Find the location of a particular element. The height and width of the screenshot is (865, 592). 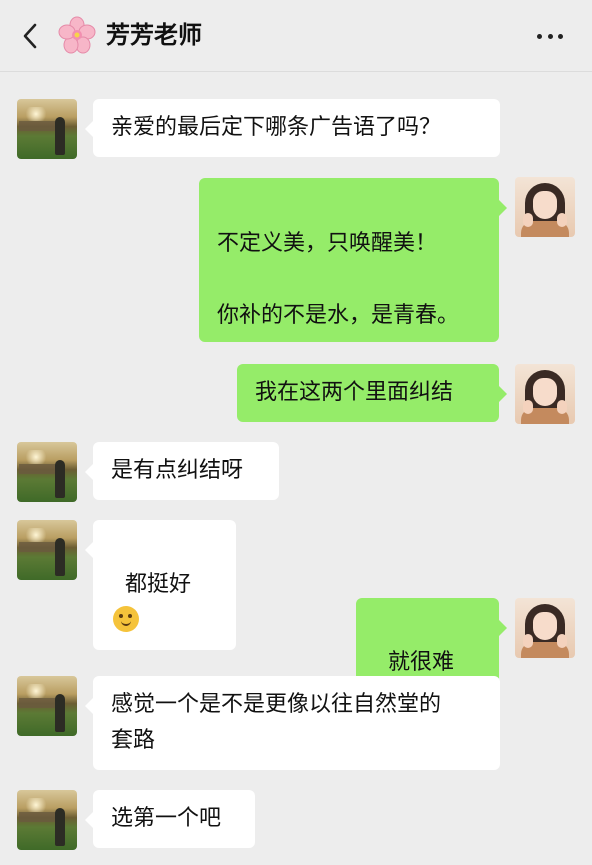

more-dots-icon is located at coordinates (550, 36).